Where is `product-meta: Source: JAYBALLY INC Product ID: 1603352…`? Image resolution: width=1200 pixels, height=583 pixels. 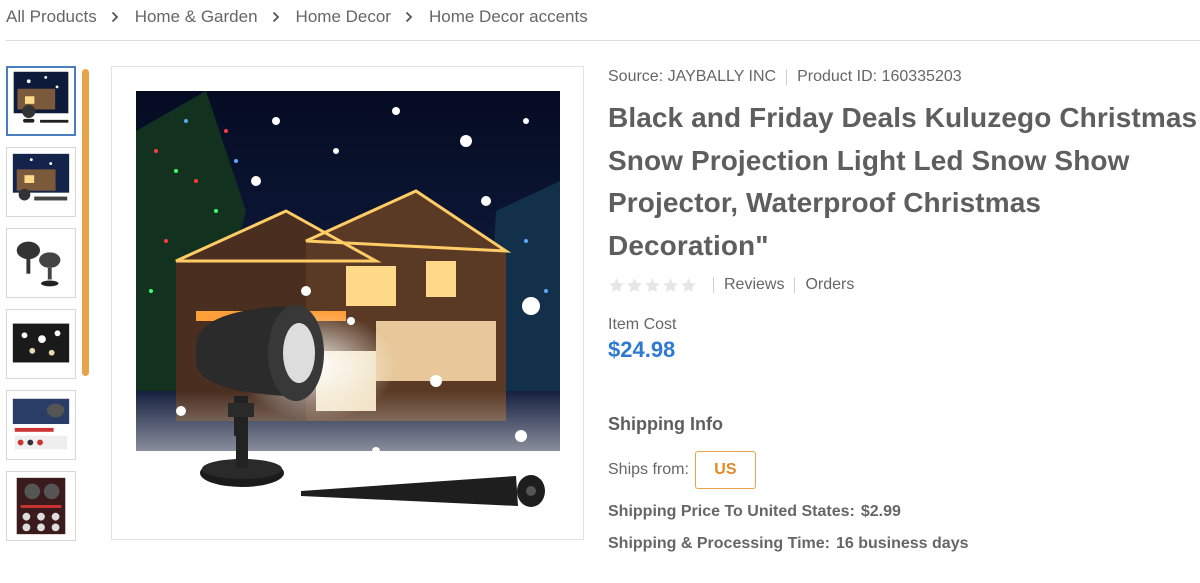
product-meta: Source: JAYBALLY INC Product ID: 1603352… is located at coordinates (904, 77).